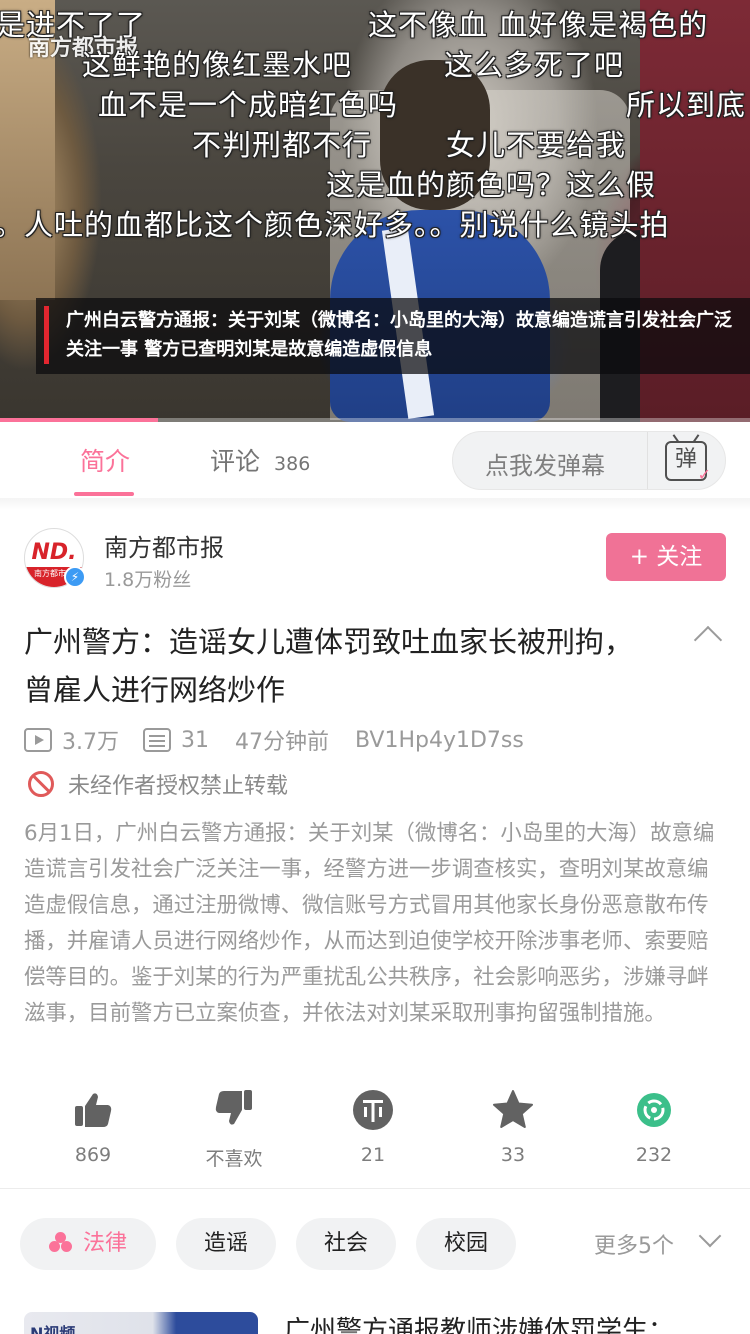 This screenshot has height=1334, width=750. What do you see at coordinates (104, 494) in the screenshot?
I see `tab-active-indicator` at bounding box center [104, 494].